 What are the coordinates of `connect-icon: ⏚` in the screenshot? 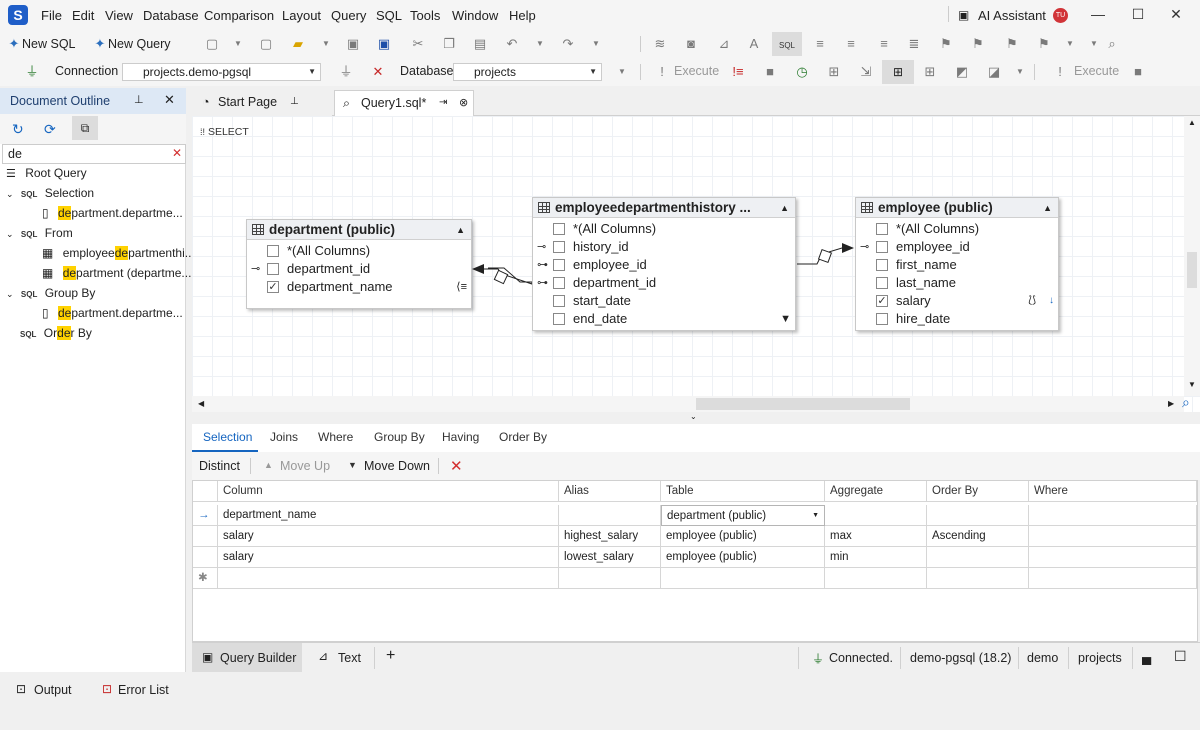 It's located at (32, 72).